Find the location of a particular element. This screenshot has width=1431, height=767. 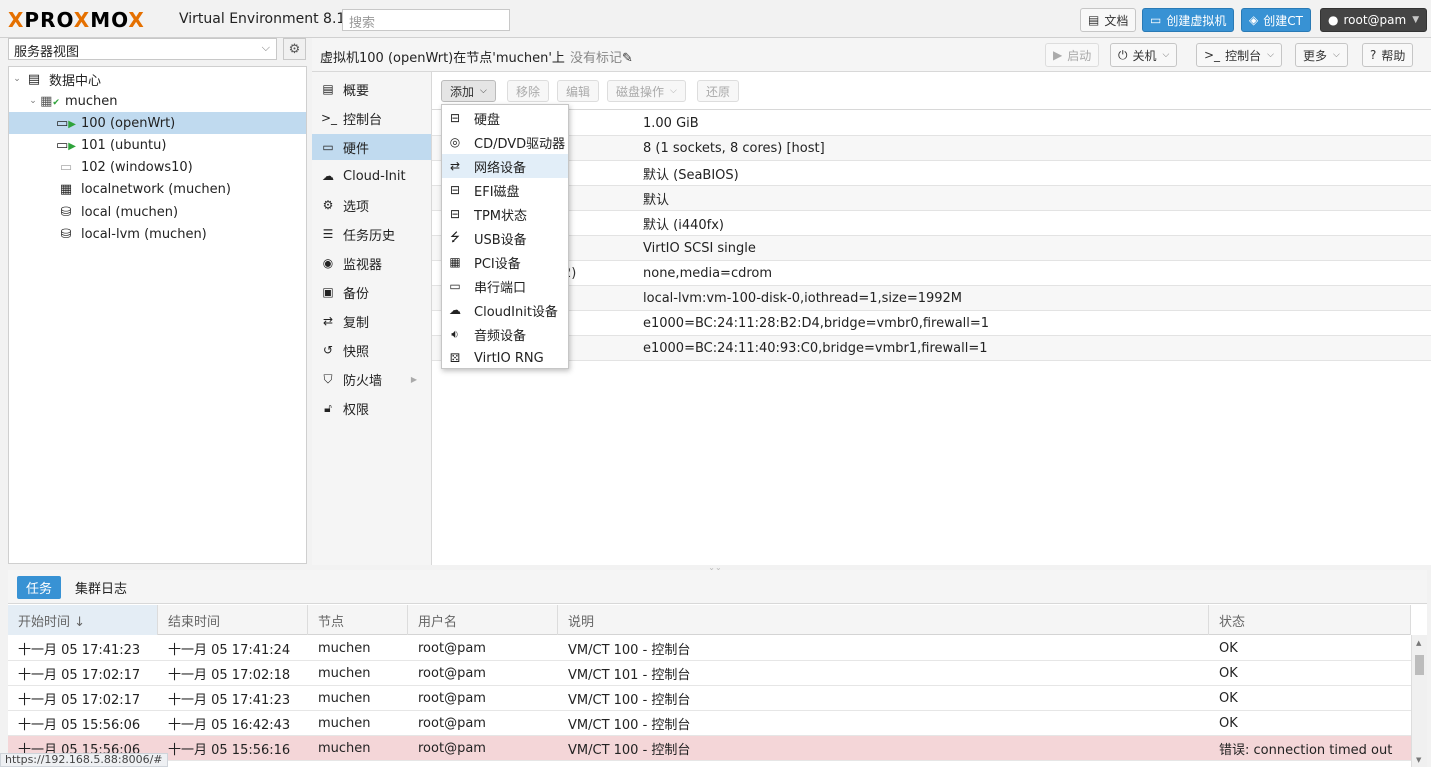

tree-item-node: ⌄ ▦✔ muchen is located at coordinates (157, 101).